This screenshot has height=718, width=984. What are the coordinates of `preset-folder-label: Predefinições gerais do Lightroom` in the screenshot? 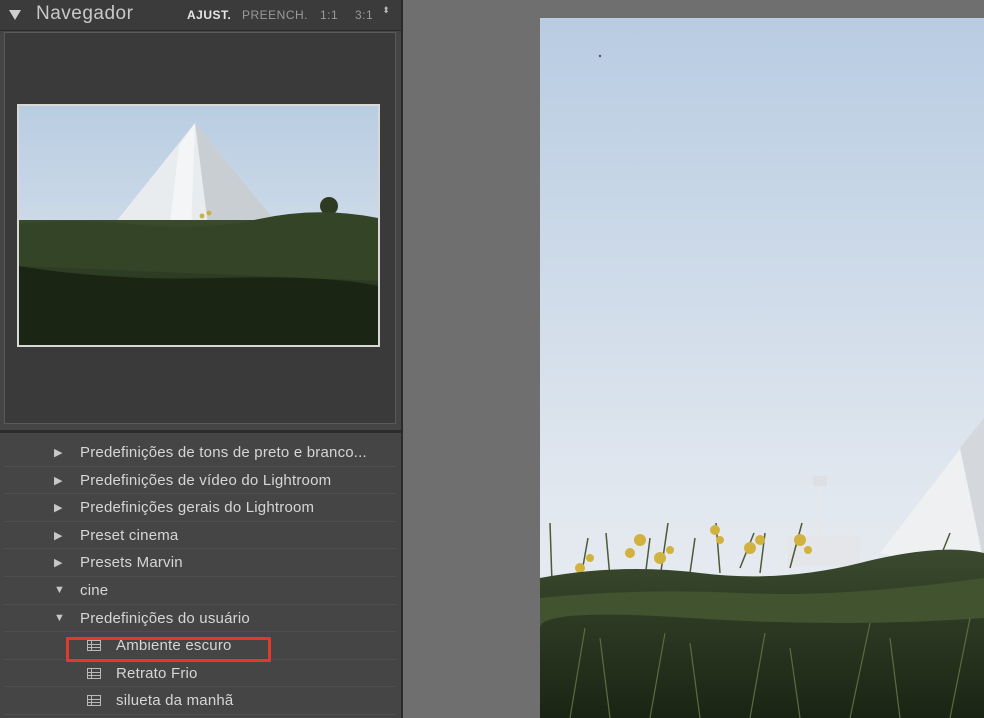 It's located at (197, 508).